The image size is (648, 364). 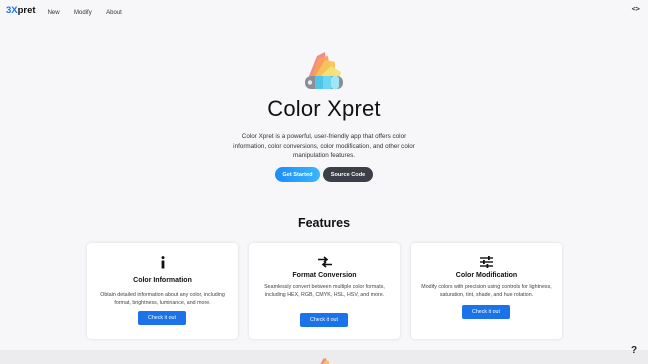 What do you see at coordinates (634, 351) in the screenshot?
I see `help-button: ?` at bounding box center [634, 351].